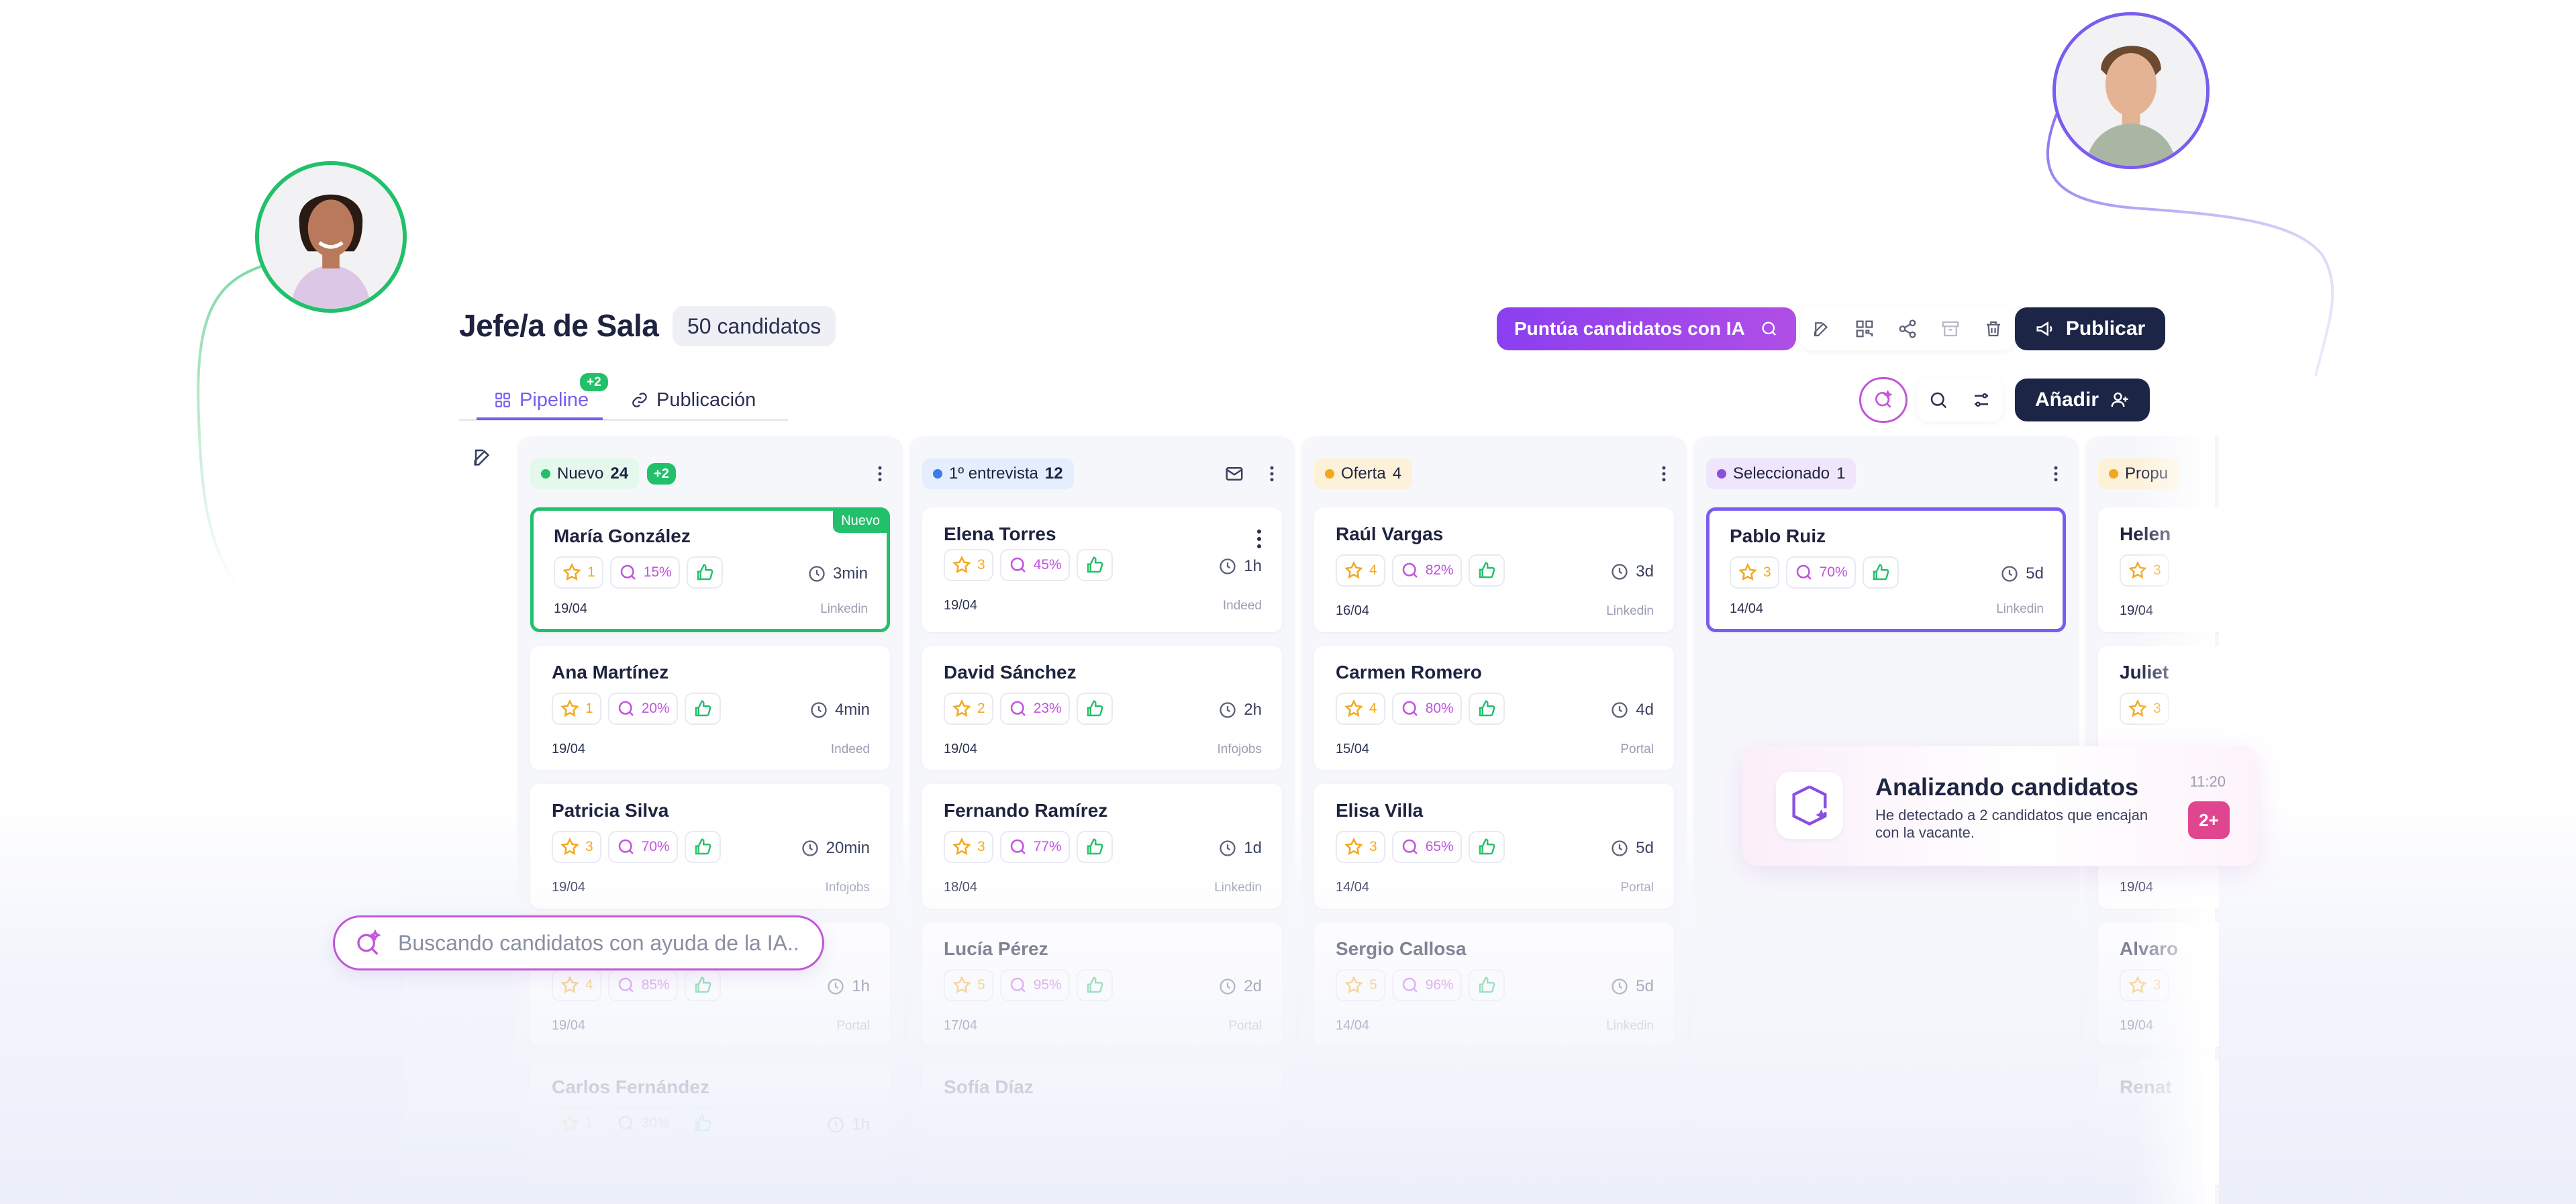  I want to click on candidate-card: Sofía Díaz, so click(1102, 1123).